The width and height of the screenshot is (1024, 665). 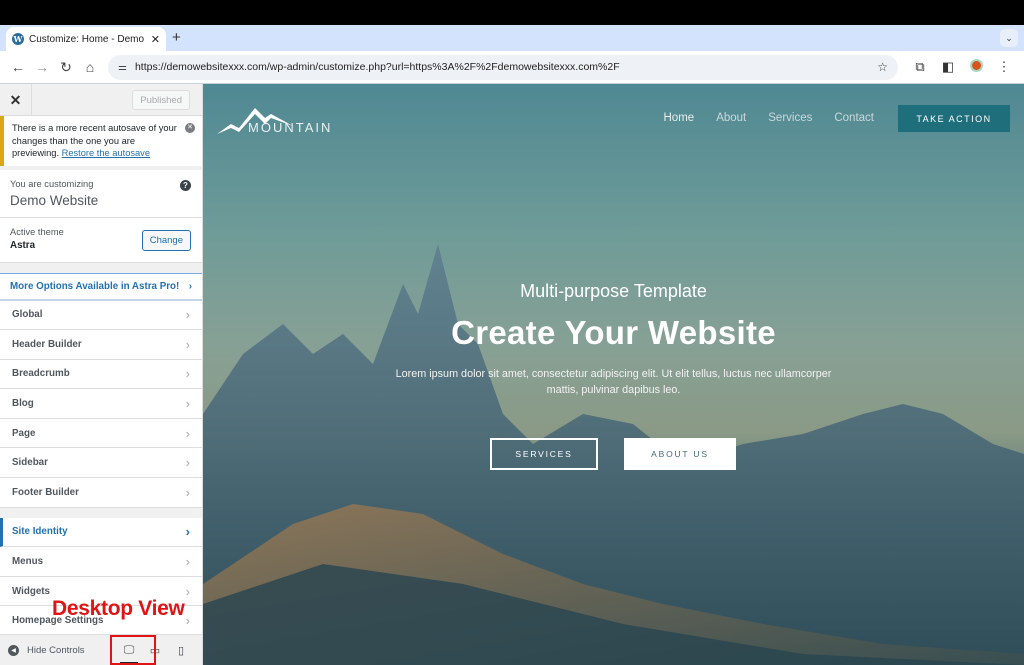 I want to click on wordpress-icon: W, so click(x=18, y=39).